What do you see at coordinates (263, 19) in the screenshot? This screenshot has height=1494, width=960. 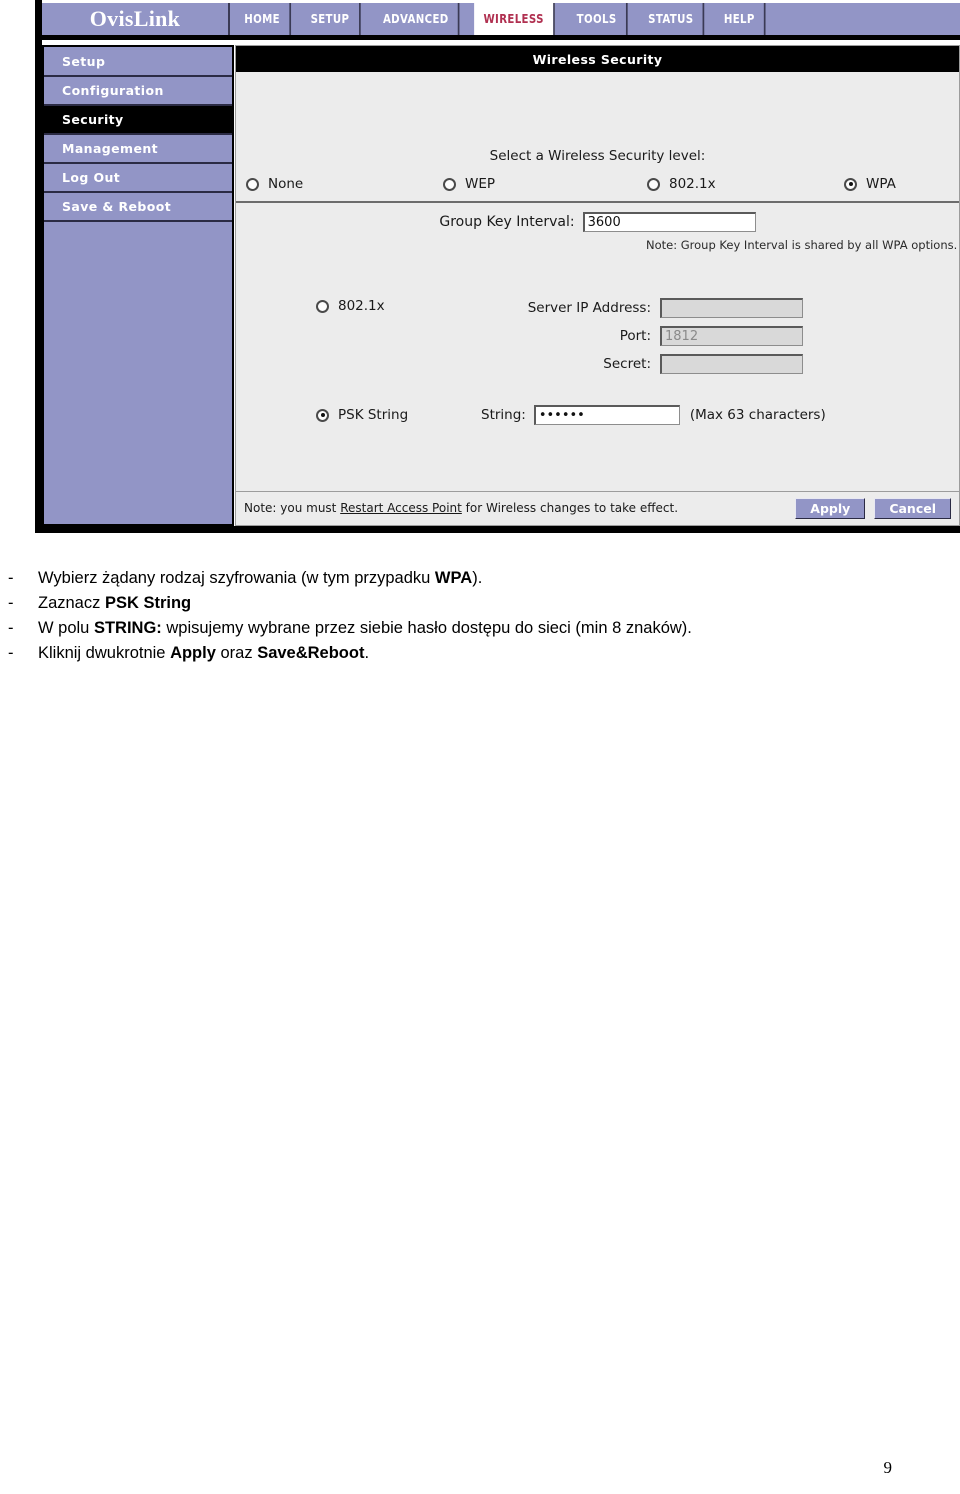 I see `nav-tab-home: HOME` at bounding box center [263, 19].